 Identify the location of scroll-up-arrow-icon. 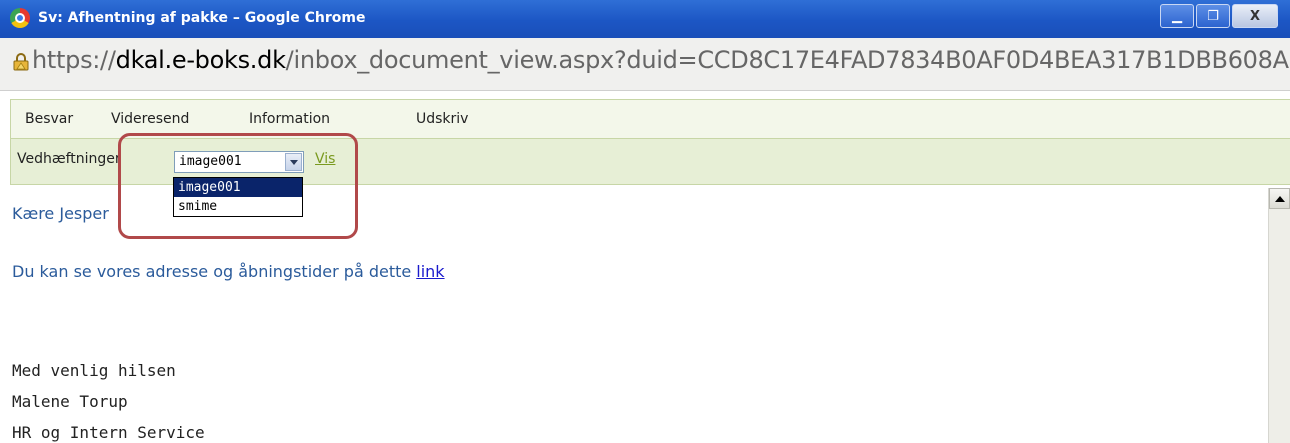
(1279, 198).